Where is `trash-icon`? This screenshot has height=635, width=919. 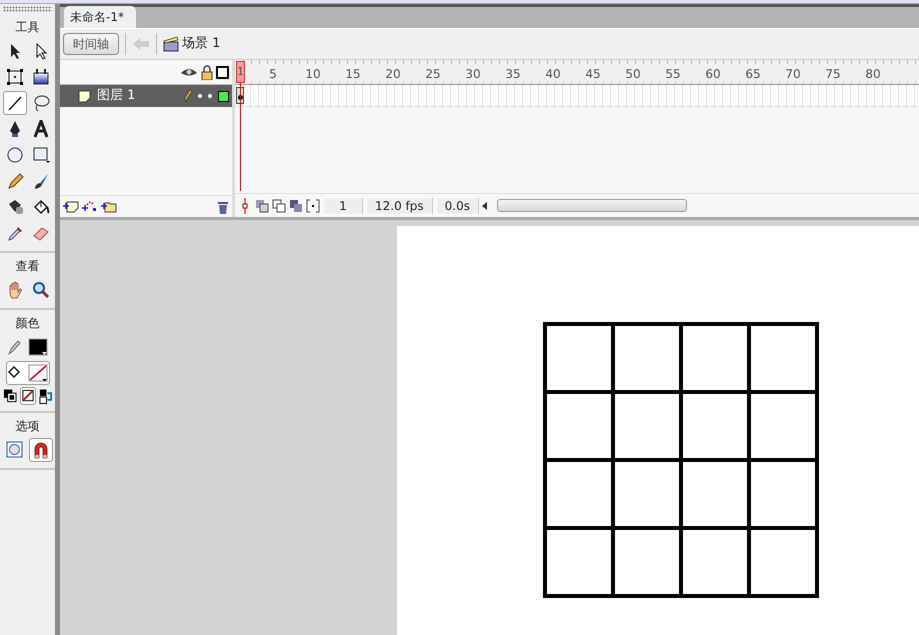 trash-icon is located at coordinates (223, 207).